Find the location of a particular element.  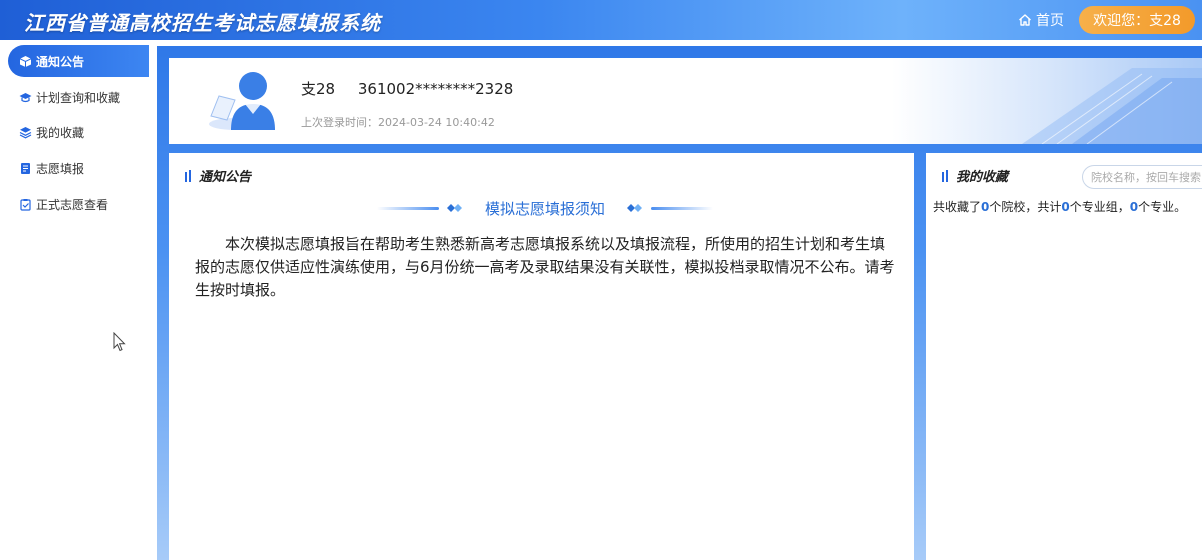

notice-panel-title: 通知公告 is located at coordinates (218, 175).